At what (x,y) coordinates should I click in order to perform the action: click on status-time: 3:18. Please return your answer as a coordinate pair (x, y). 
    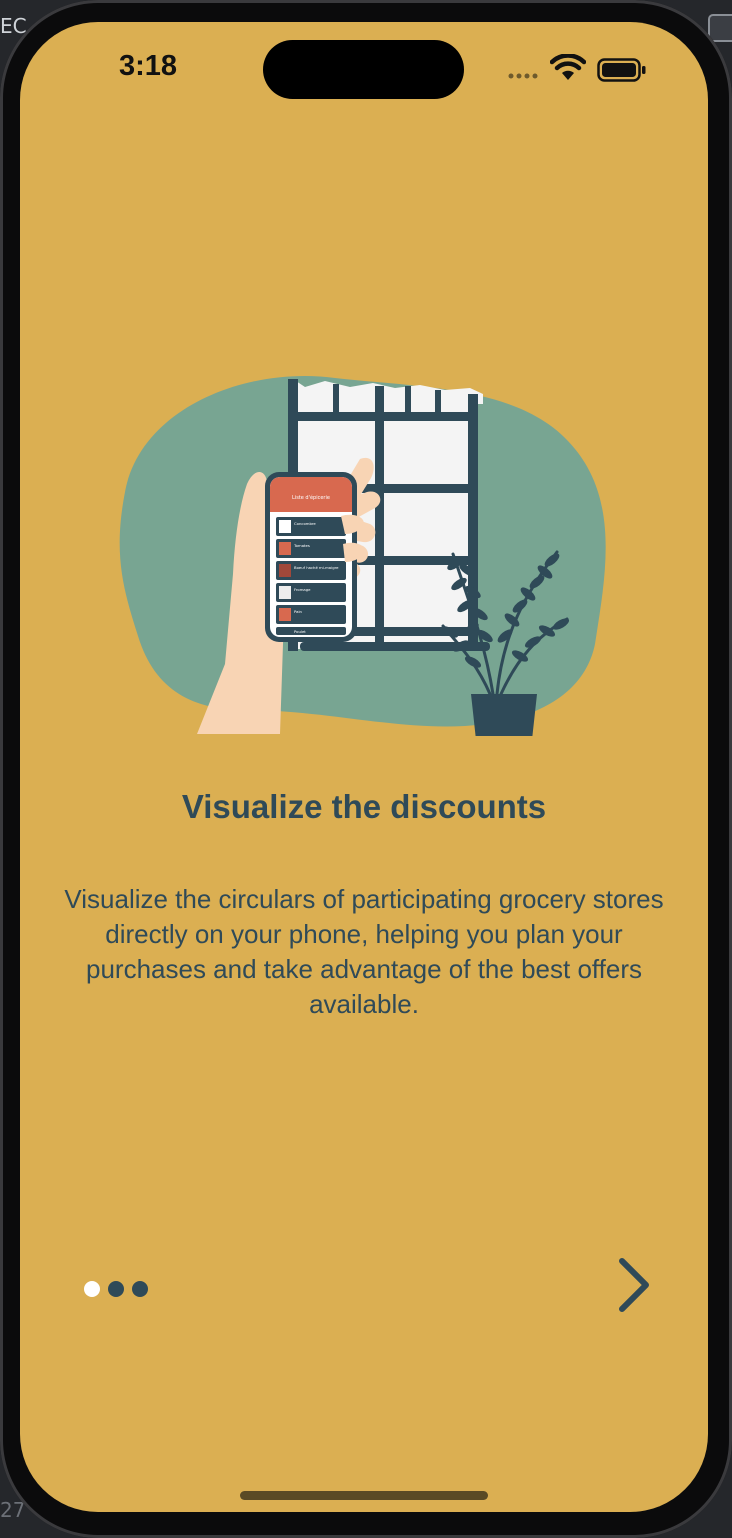
    Looking at the image, I should click on (148, 66).